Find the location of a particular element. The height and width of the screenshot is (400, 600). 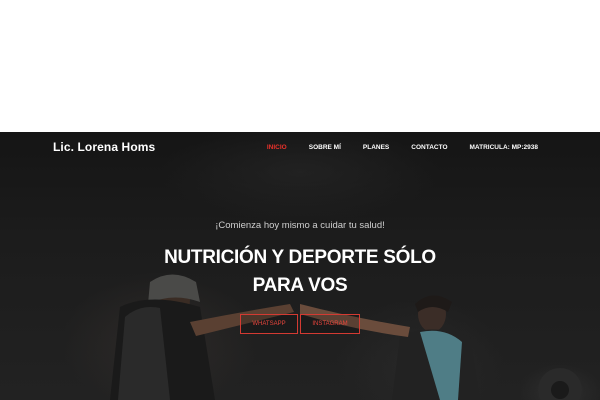

hero-headline-line-1: NUTRICIÓN Y DEPORTE SÓLO is located at coordinates (300, 257).